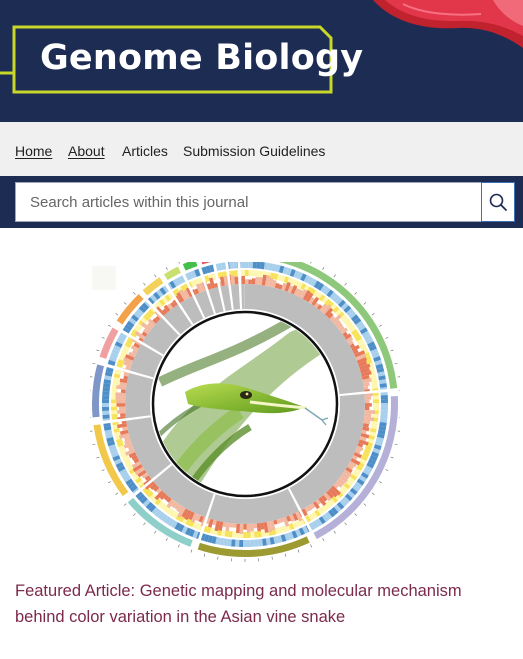  I want to click on search-button, so click(498, 202).